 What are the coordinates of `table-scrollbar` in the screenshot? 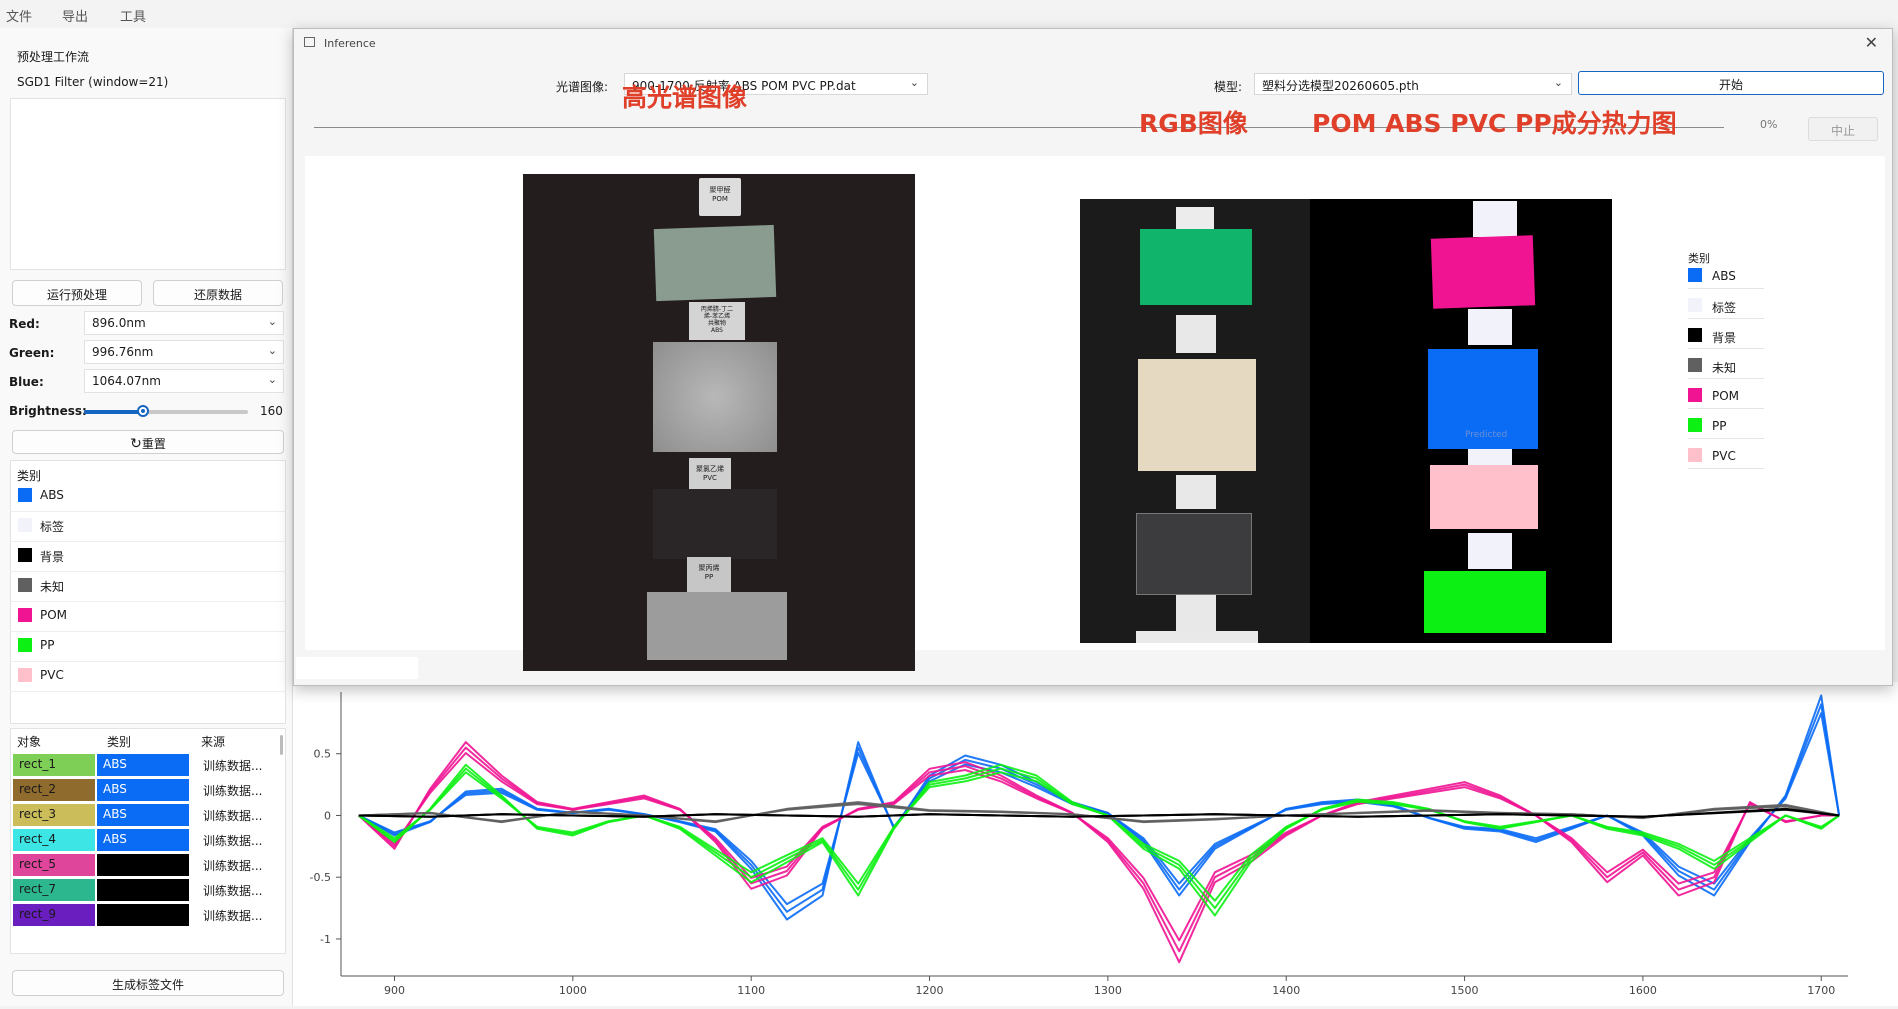 It's located at (281, 745).